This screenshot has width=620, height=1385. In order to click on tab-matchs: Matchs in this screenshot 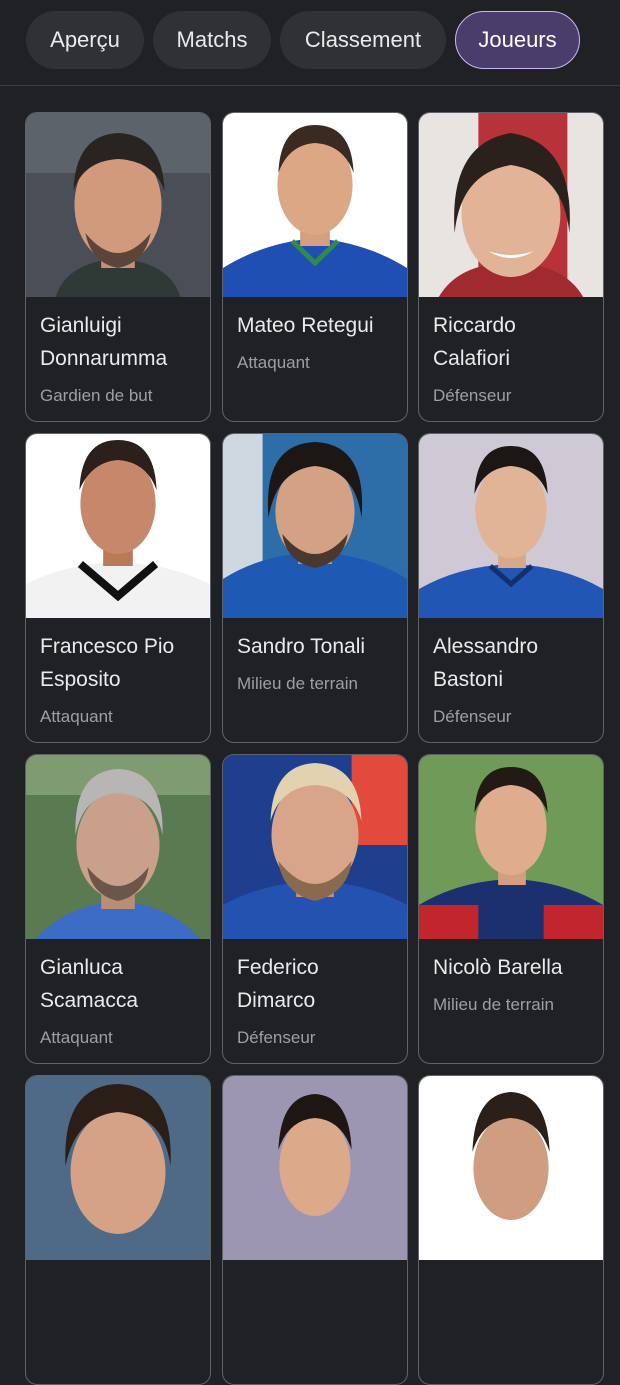, I will do `click(212, 40)`.